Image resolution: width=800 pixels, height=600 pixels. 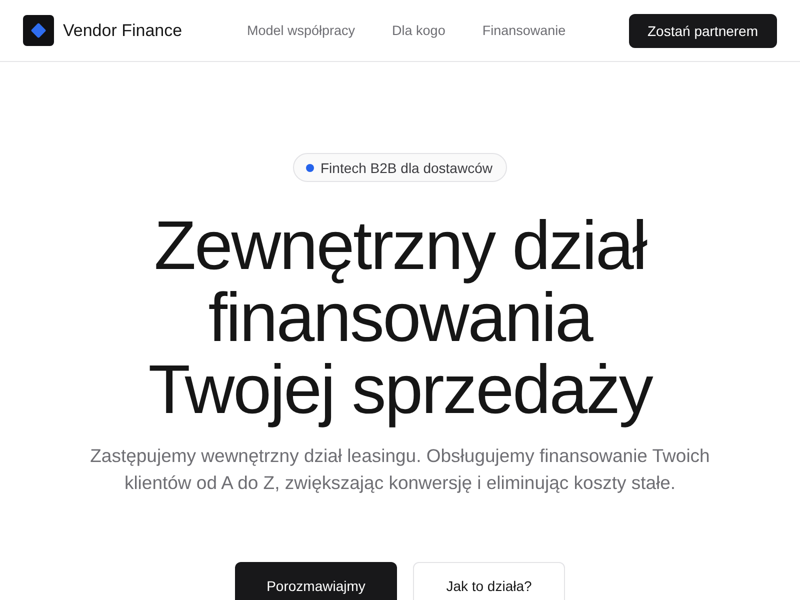 What do you see at coordinates (489, 581) in the screenshot?
I see `how-it-works-button: Jak to działa?` at bounding box center [489, 581].